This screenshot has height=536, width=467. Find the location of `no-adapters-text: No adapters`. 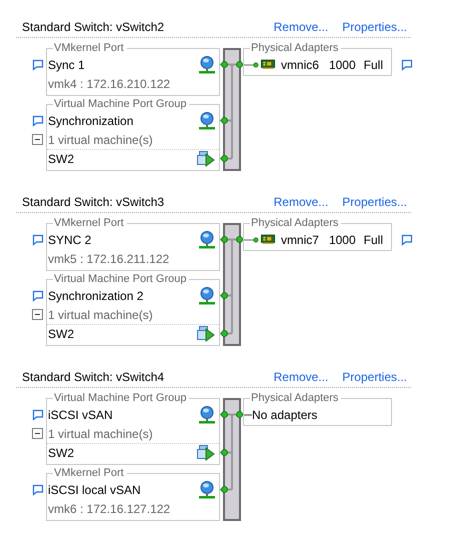

no-adapters-text: No adapters is located at coordinates (285, 415).